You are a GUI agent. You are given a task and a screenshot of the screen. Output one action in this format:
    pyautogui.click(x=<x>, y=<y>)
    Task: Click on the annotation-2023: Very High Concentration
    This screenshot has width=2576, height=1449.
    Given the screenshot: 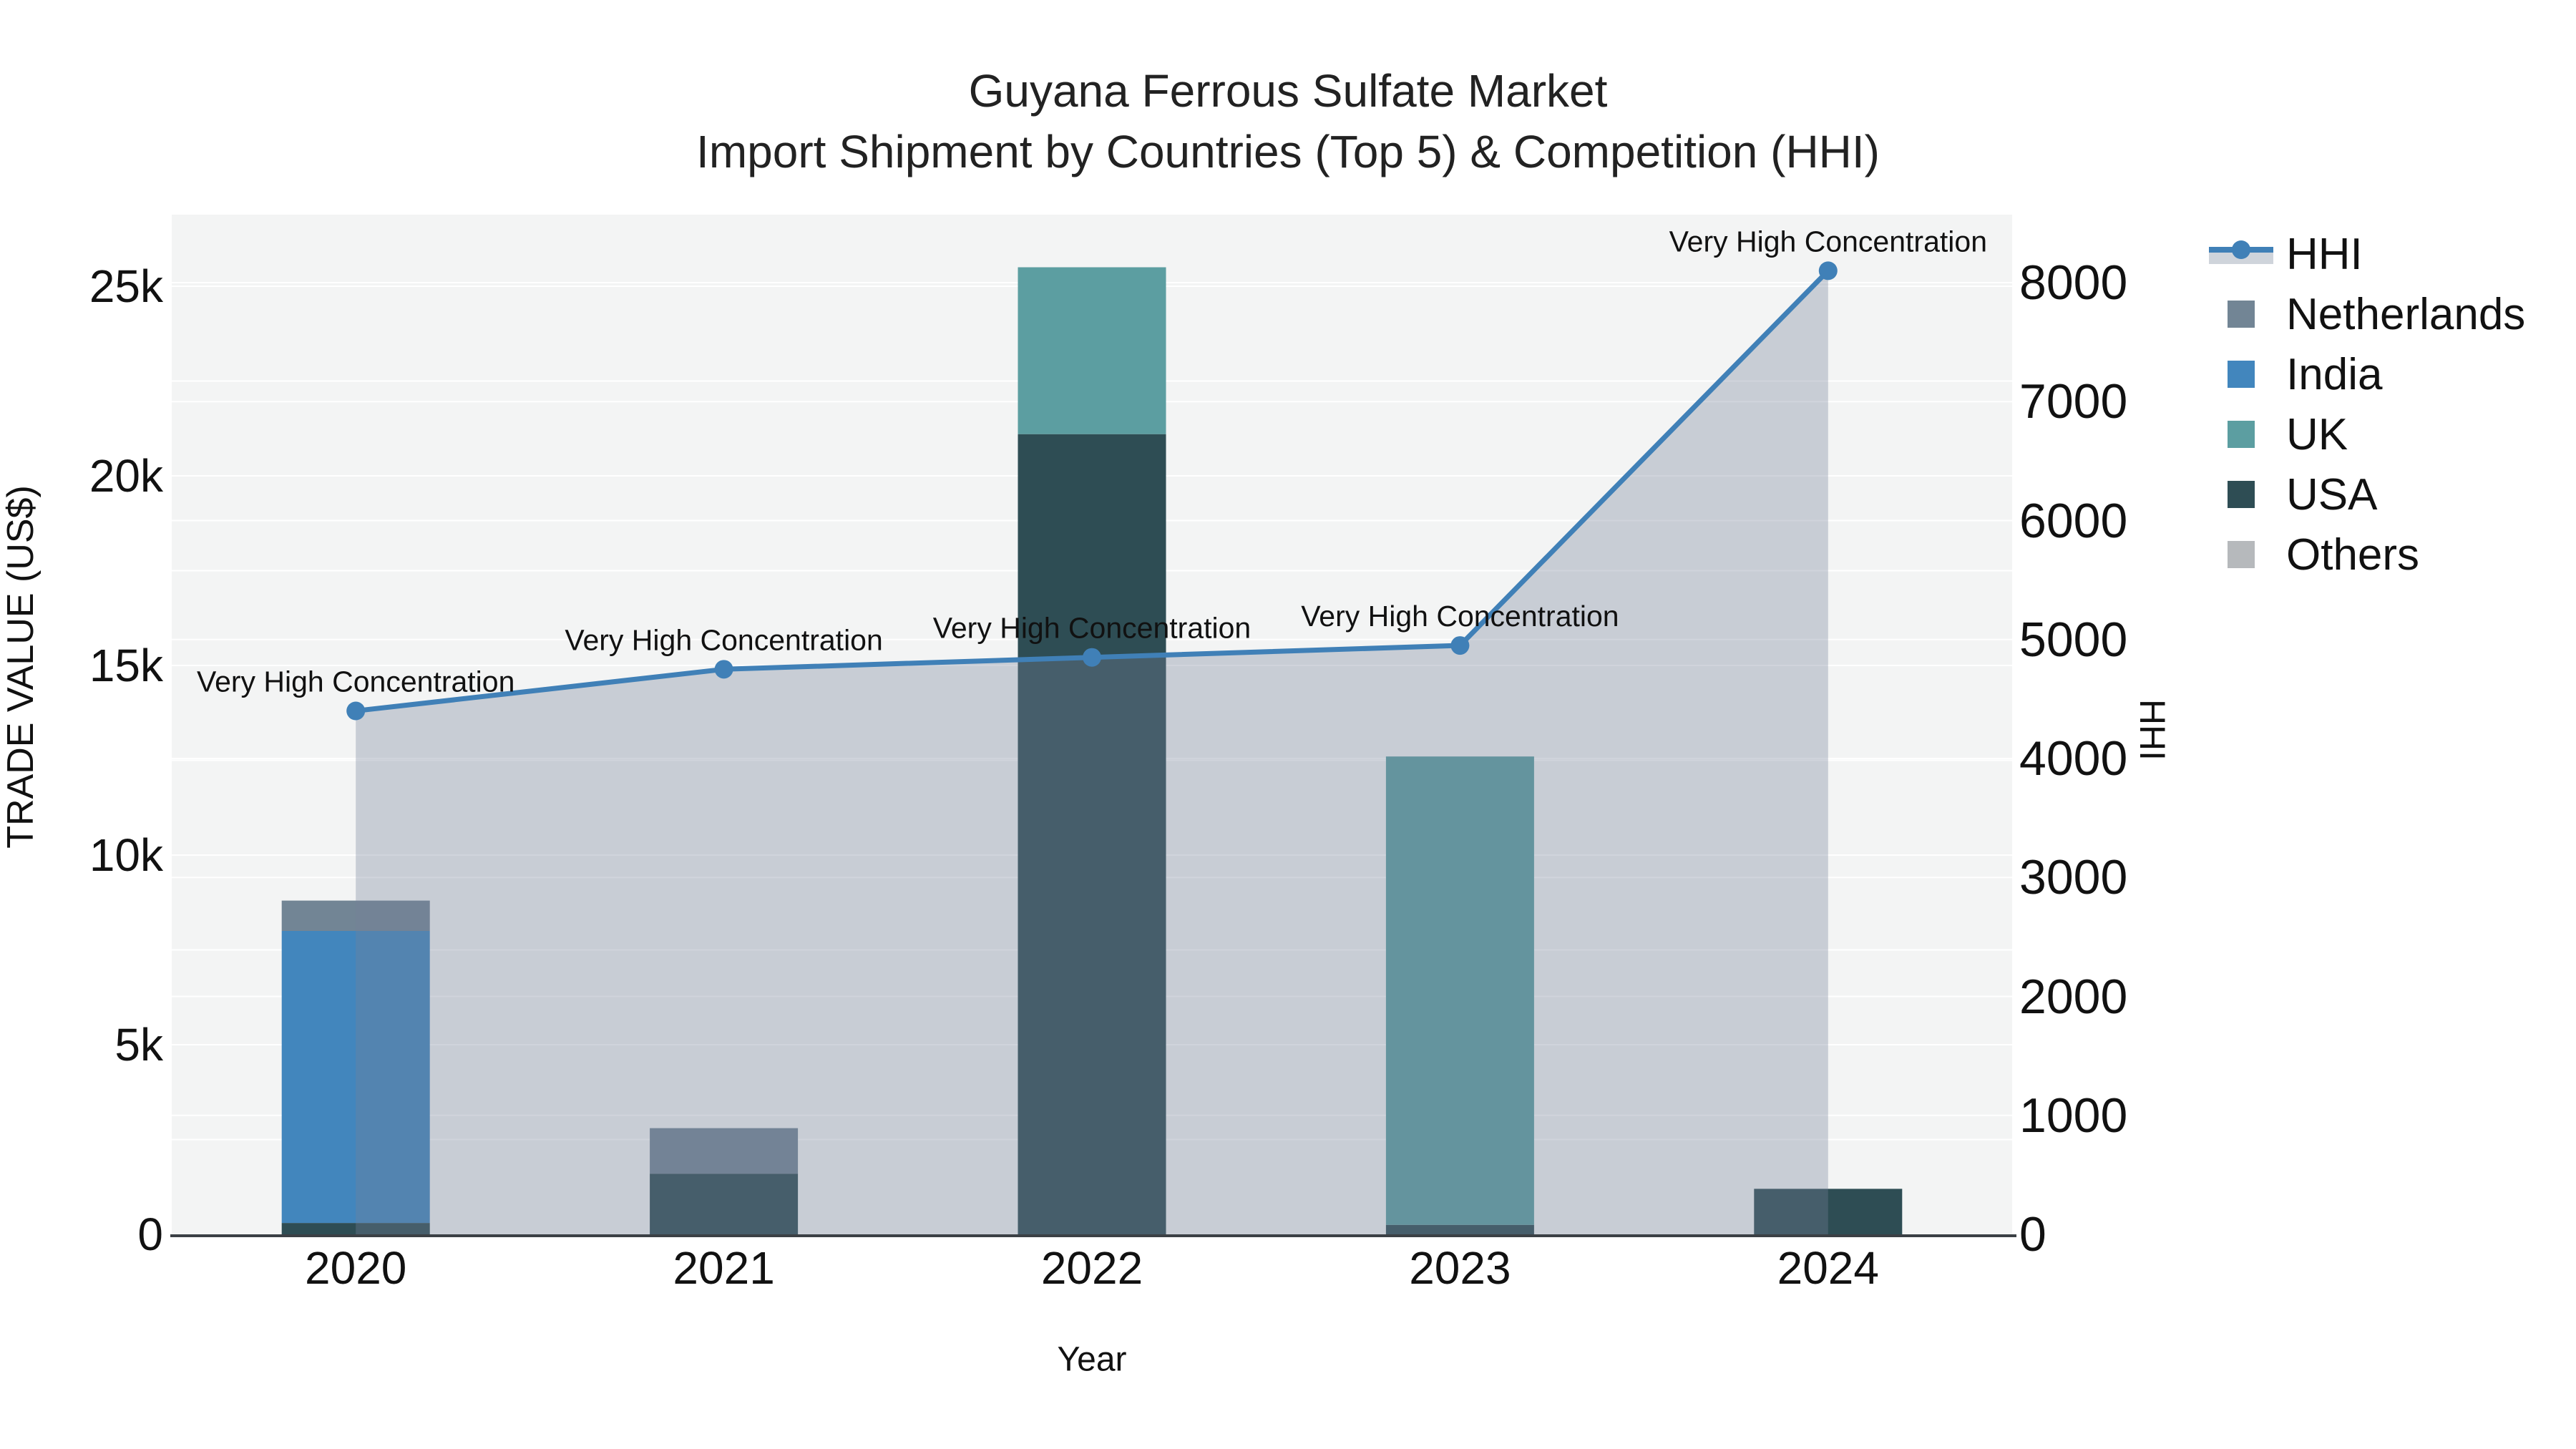 What is the action you would take?
    pyautogui.click(x=1460, y=616)
    